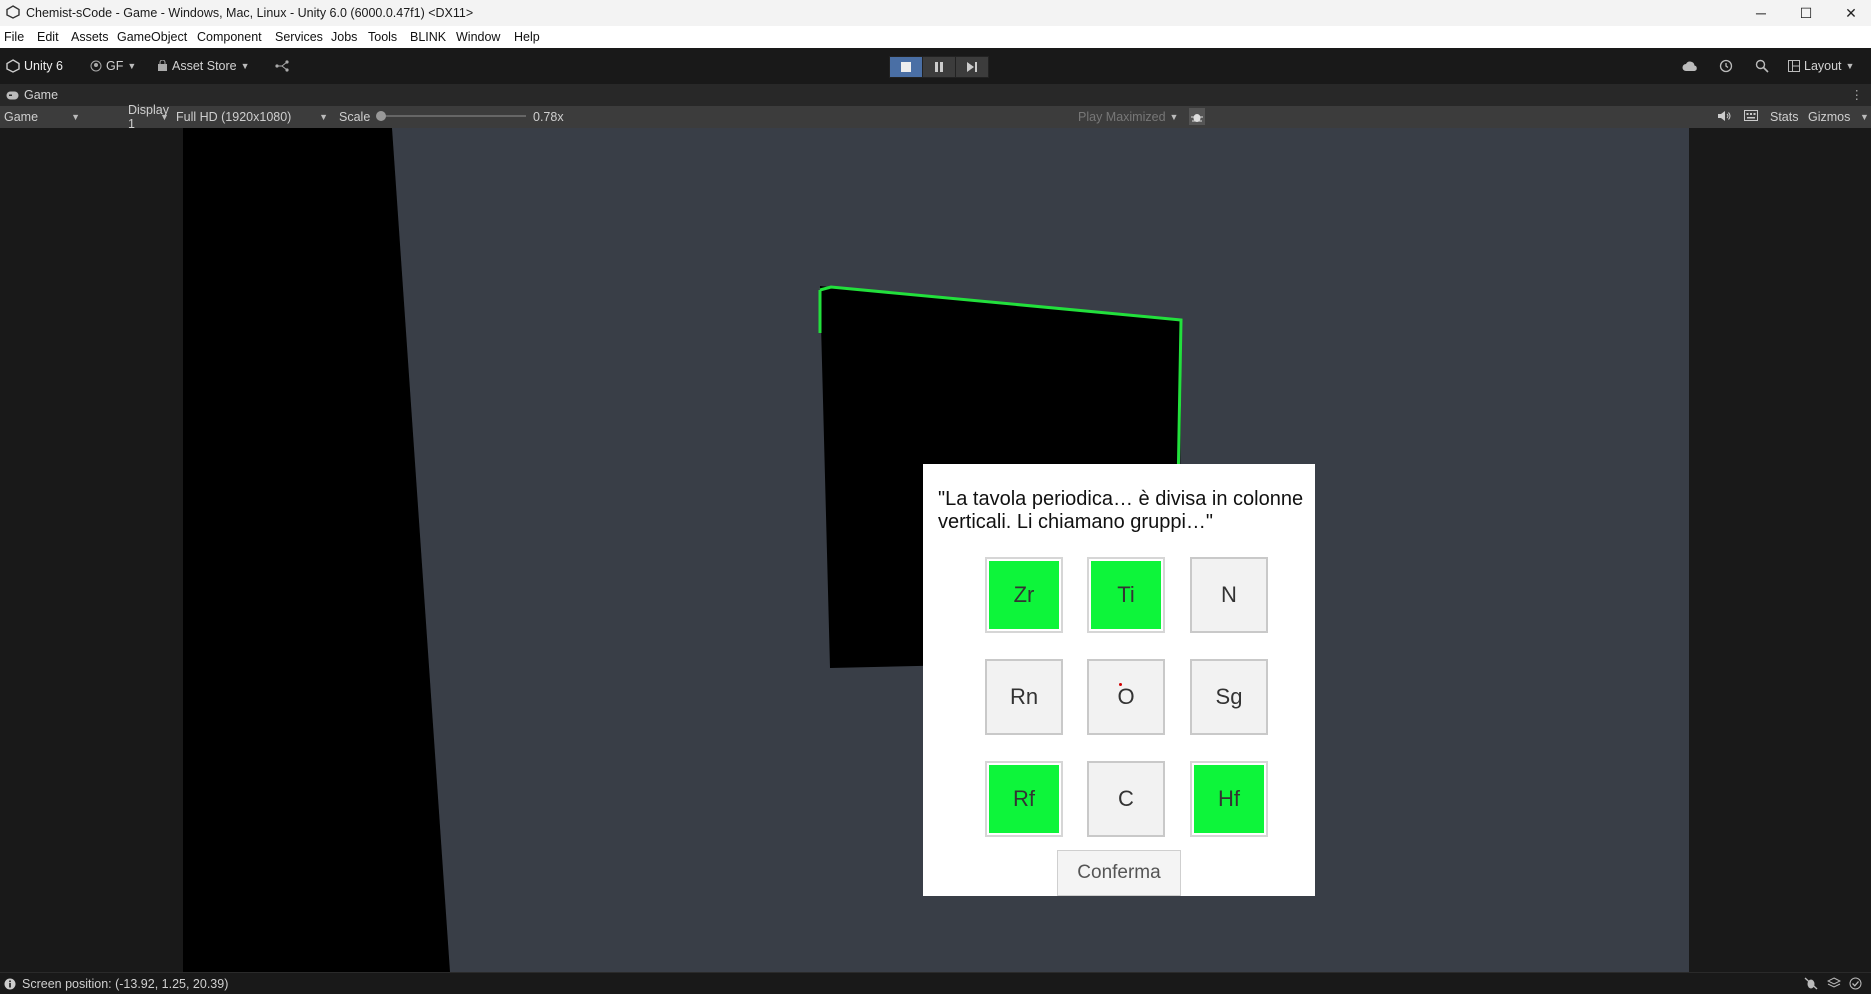  I want to click on audio-mute-button, so click(1724, 116).